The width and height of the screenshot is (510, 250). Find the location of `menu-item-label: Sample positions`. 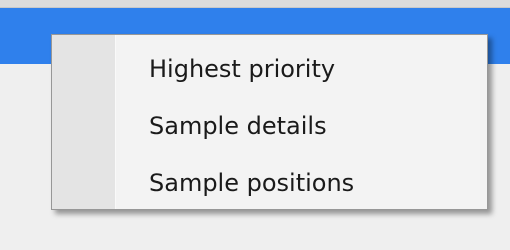

menu-item-label: Sample positions is located at coordinates (252, 182).